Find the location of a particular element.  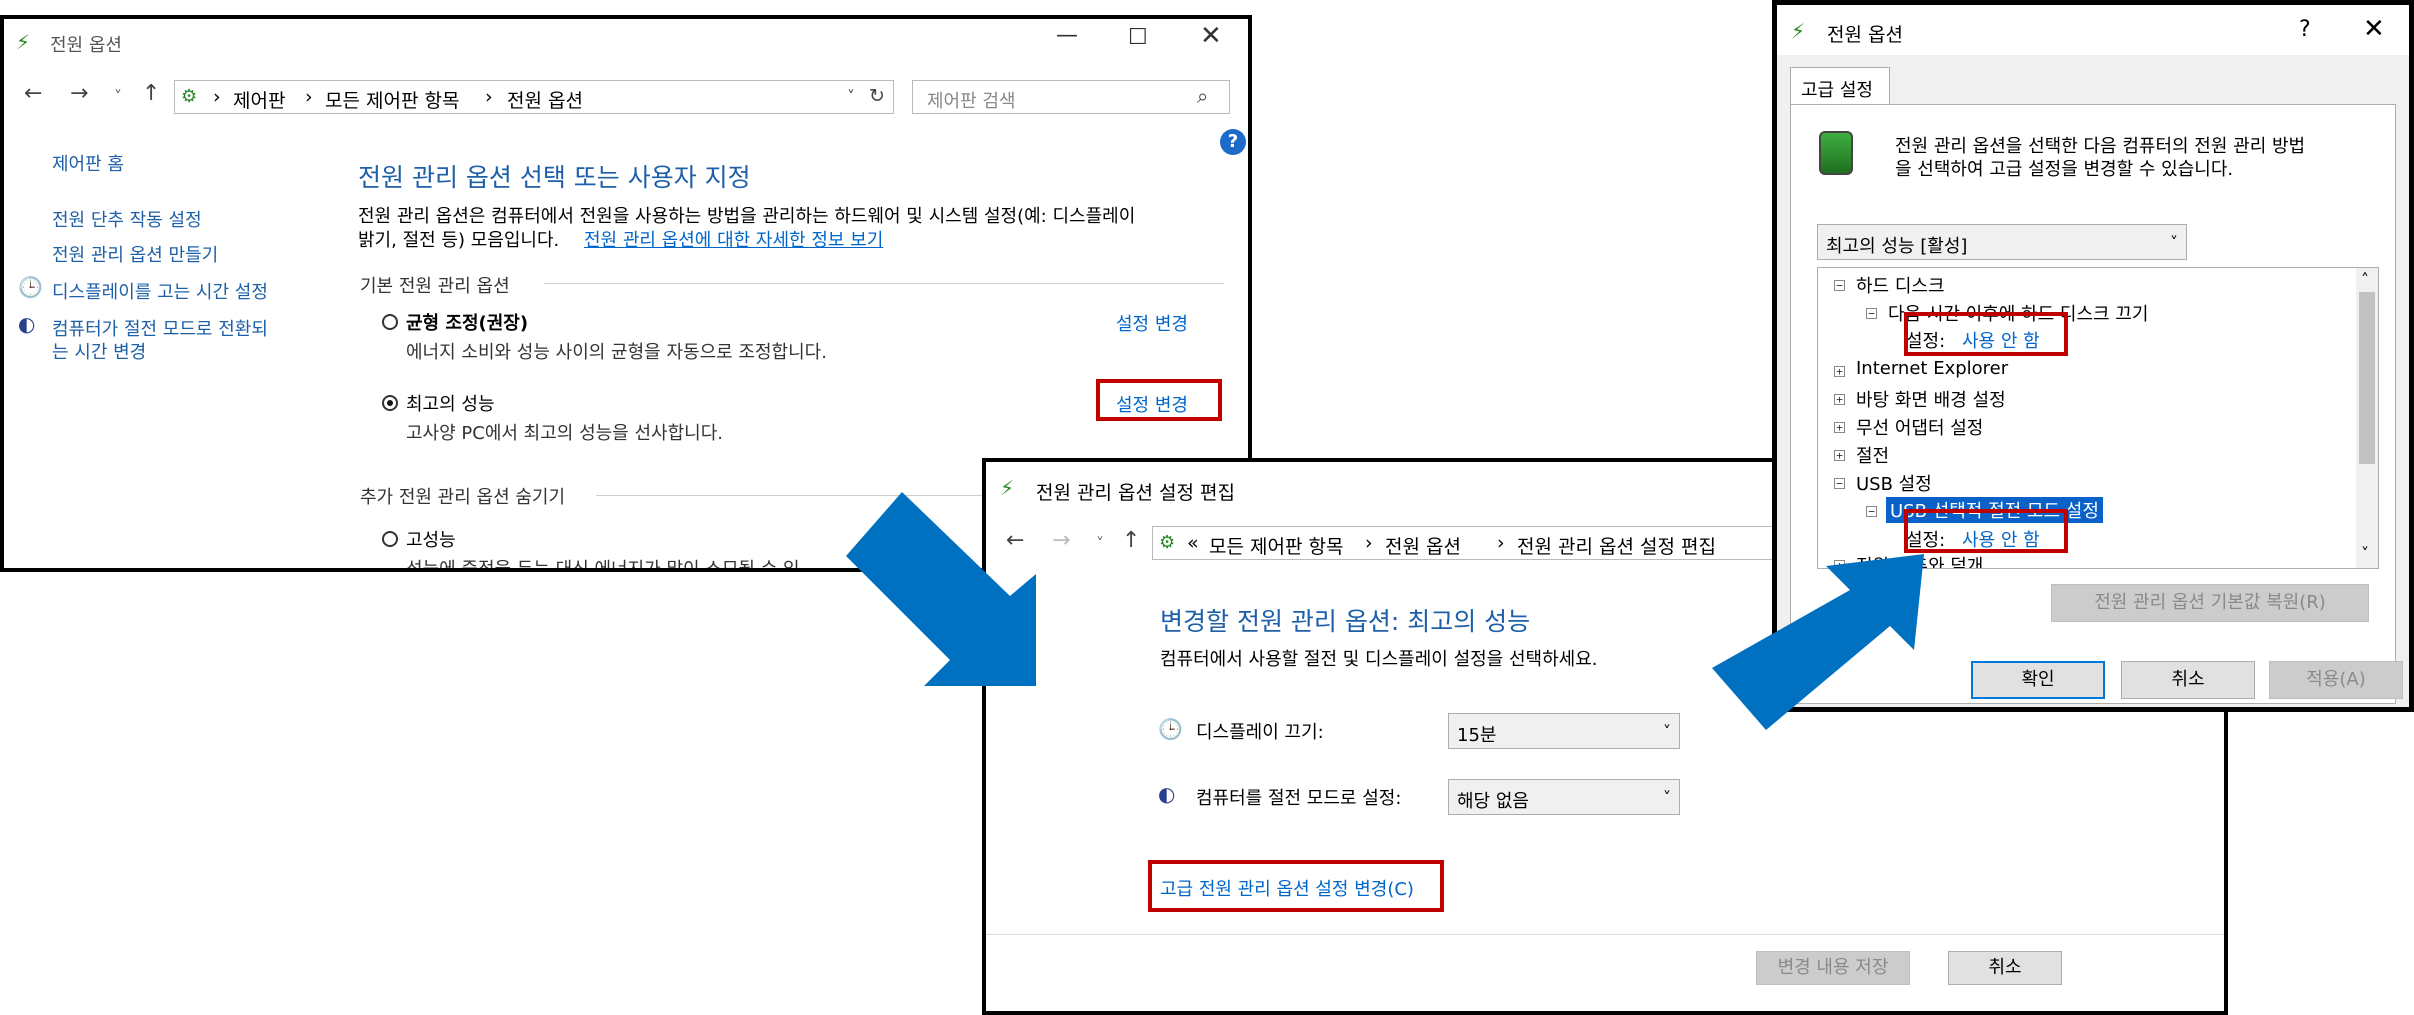

window-title: 전원 관리 옵션 설정 편집 is located at coordinates (1135, 493).